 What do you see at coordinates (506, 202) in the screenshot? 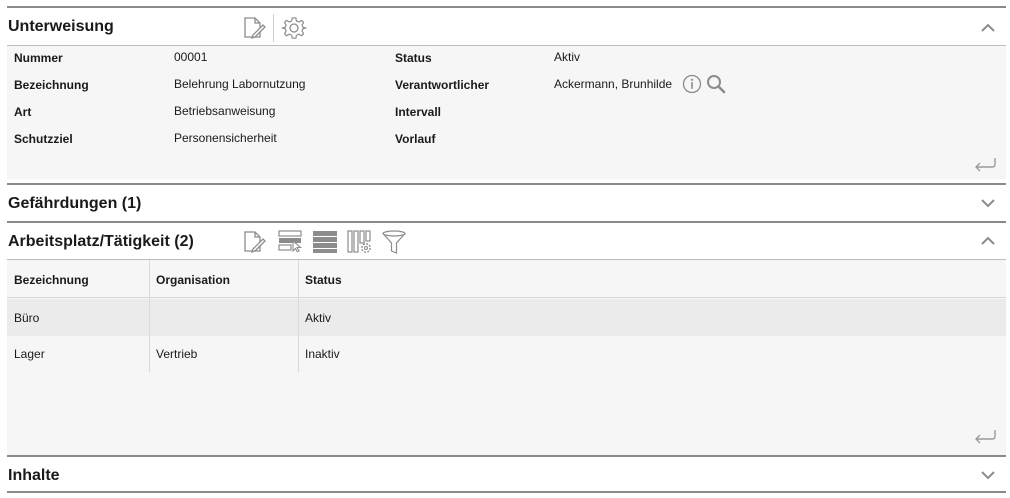
I see `gefaehrdungen-header: Gefährdungen (1)` at bounding box center [506, 202].